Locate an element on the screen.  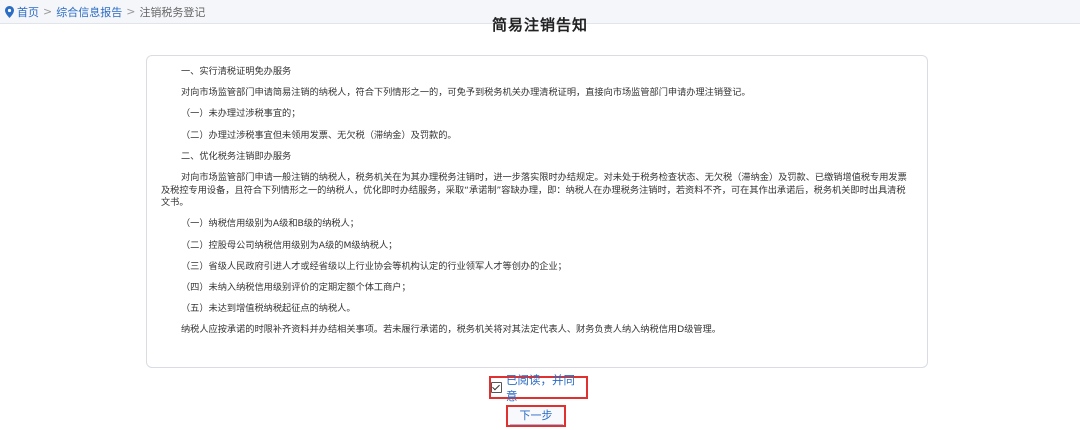
next-step-button: 下一步 is located at coordinates (536, 416).